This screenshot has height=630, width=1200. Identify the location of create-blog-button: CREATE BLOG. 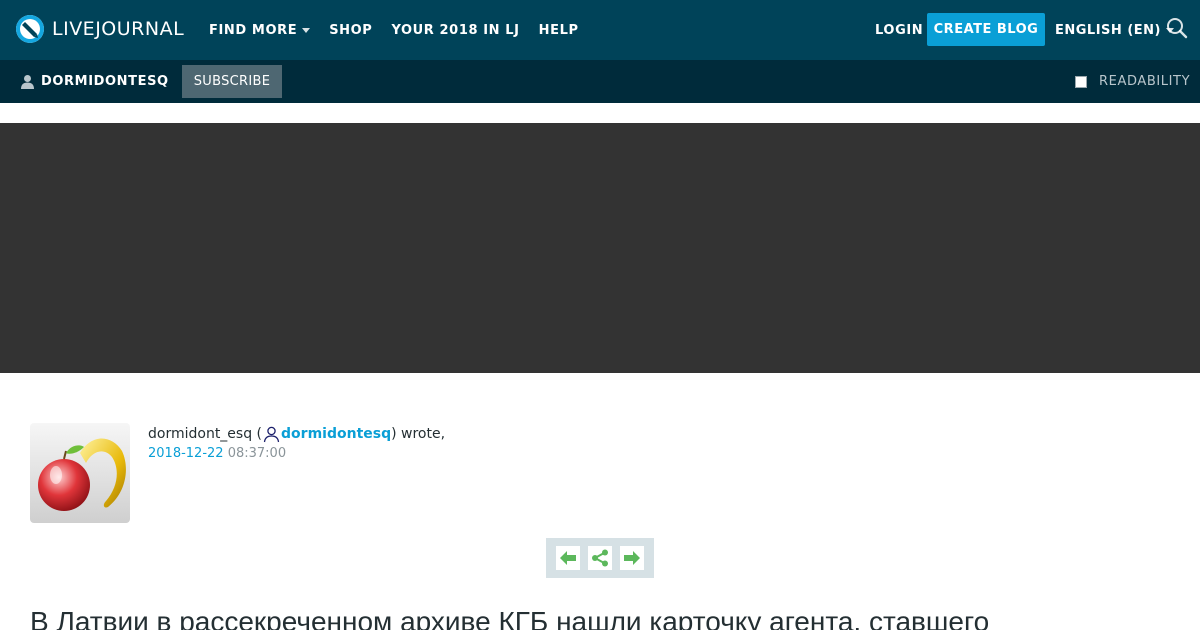
(986, 29).